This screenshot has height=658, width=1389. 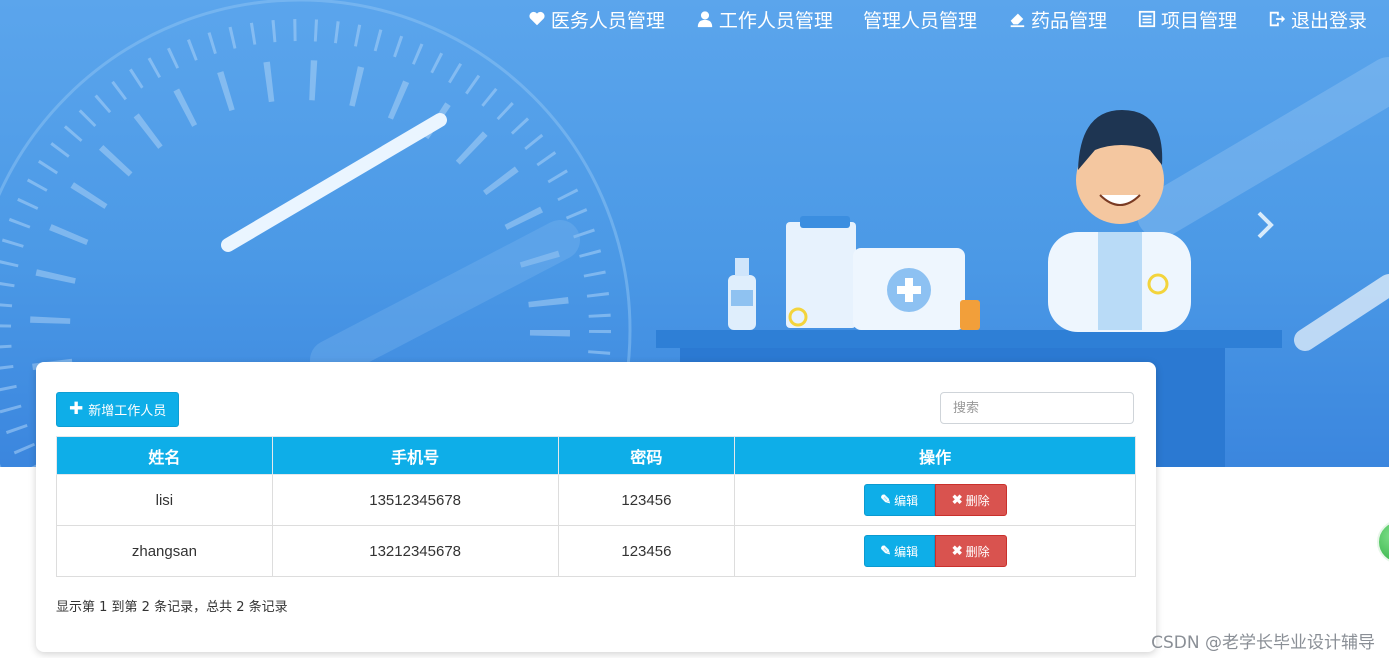 I want to click on nav-item-workers: 工作人员管理, so click(x=764, y=19).